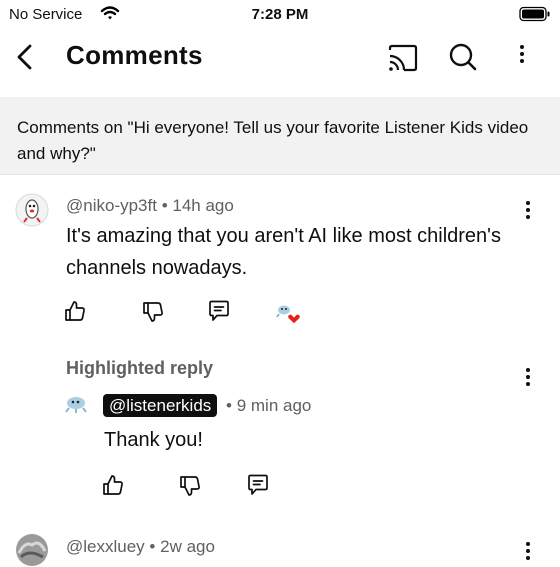 The width and height of the screenshot is (560, 567). What do you see at coordinates (105, 546) in the screenshot?
I see `comment-author: @lexxluey` at bounding box center [105, 546].